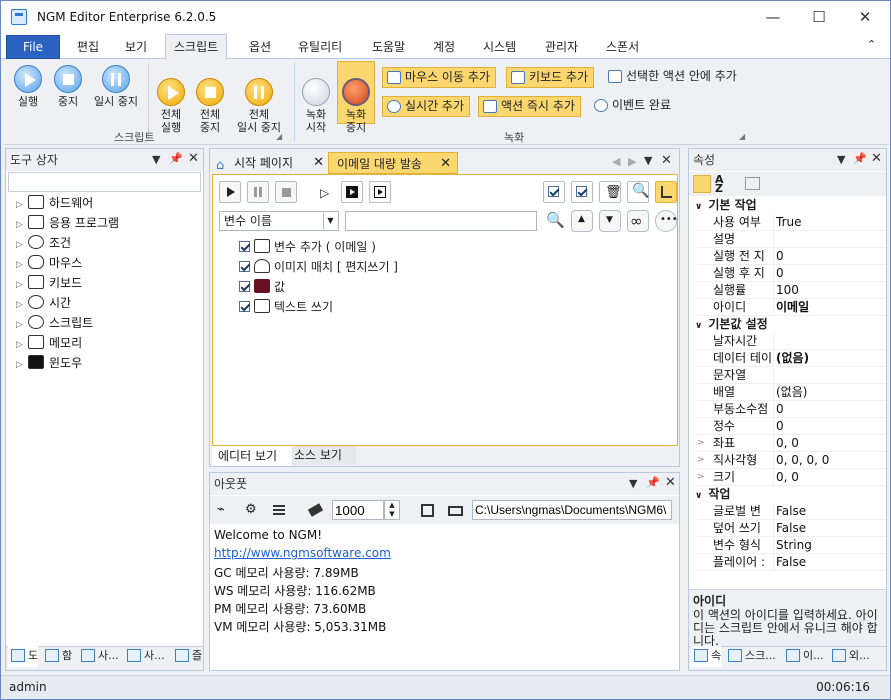 This screenshot has width=891, height=700. What do you see at coordinates (666, 221) in the screenshot?
I see `more-icon: •••` at bounding box center [666, 221].